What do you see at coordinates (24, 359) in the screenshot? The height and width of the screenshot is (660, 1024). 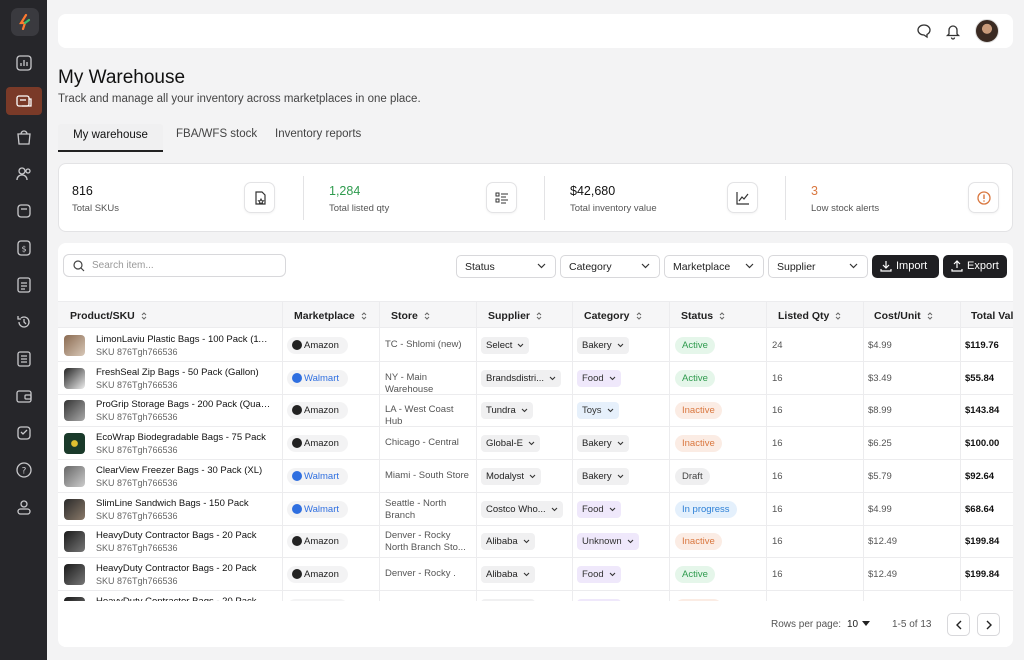 I see `nav-reports-icon` at bounding box center [24, 359].